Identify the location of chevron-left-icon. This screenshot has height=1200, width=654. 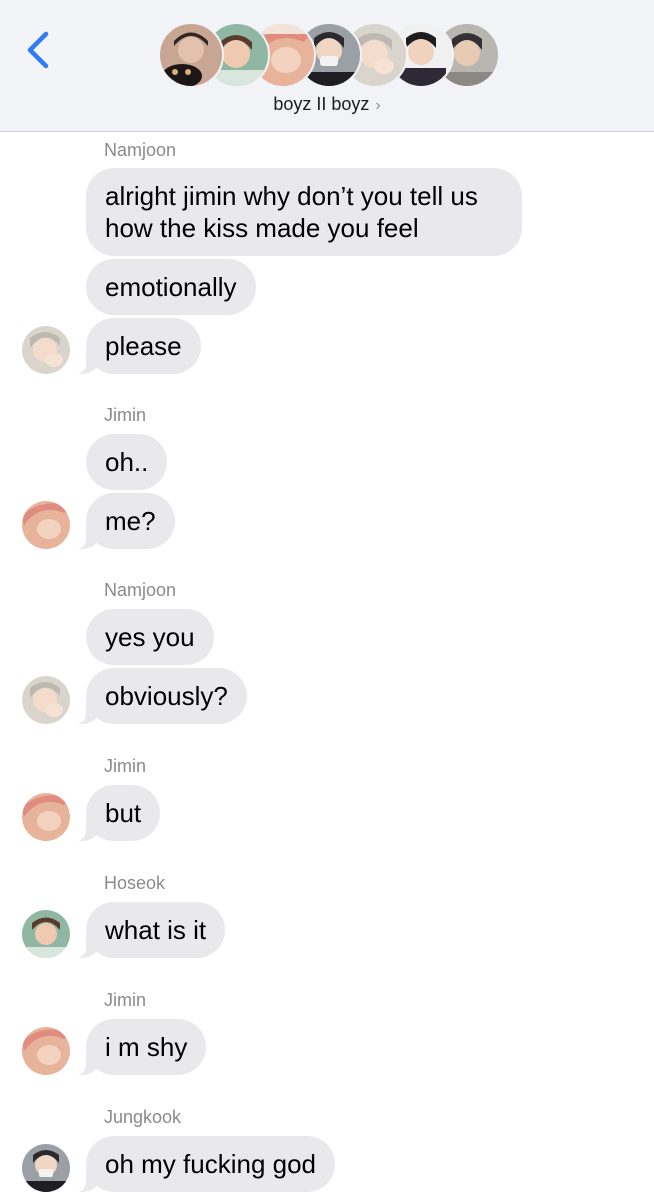
(38, 50).